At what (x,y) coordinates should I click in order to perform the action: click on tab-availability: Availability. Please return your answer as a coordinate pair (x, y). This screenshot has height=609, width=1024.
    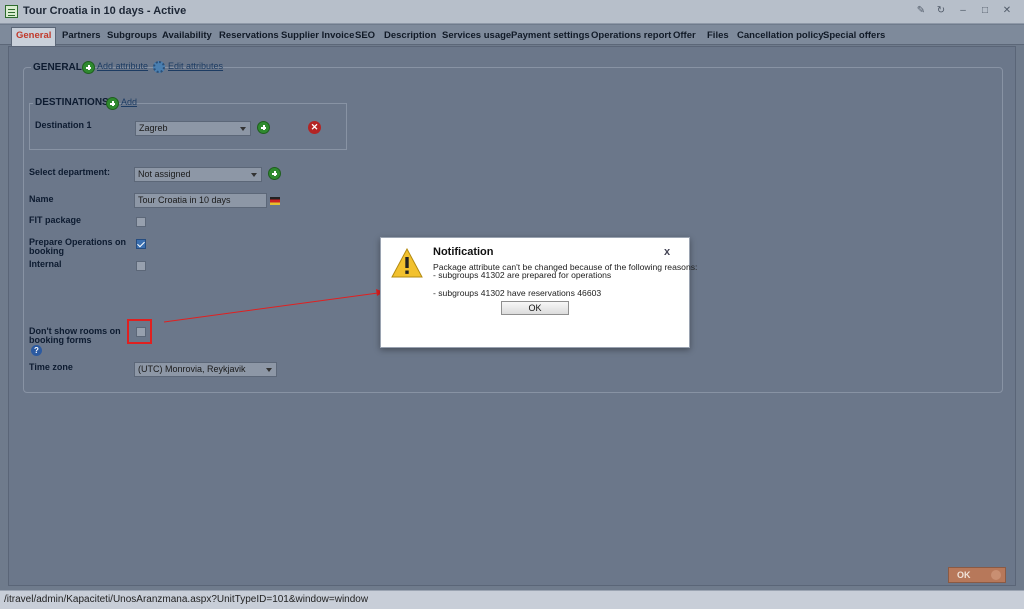
    Looking at the image, I should click on (187, 36).